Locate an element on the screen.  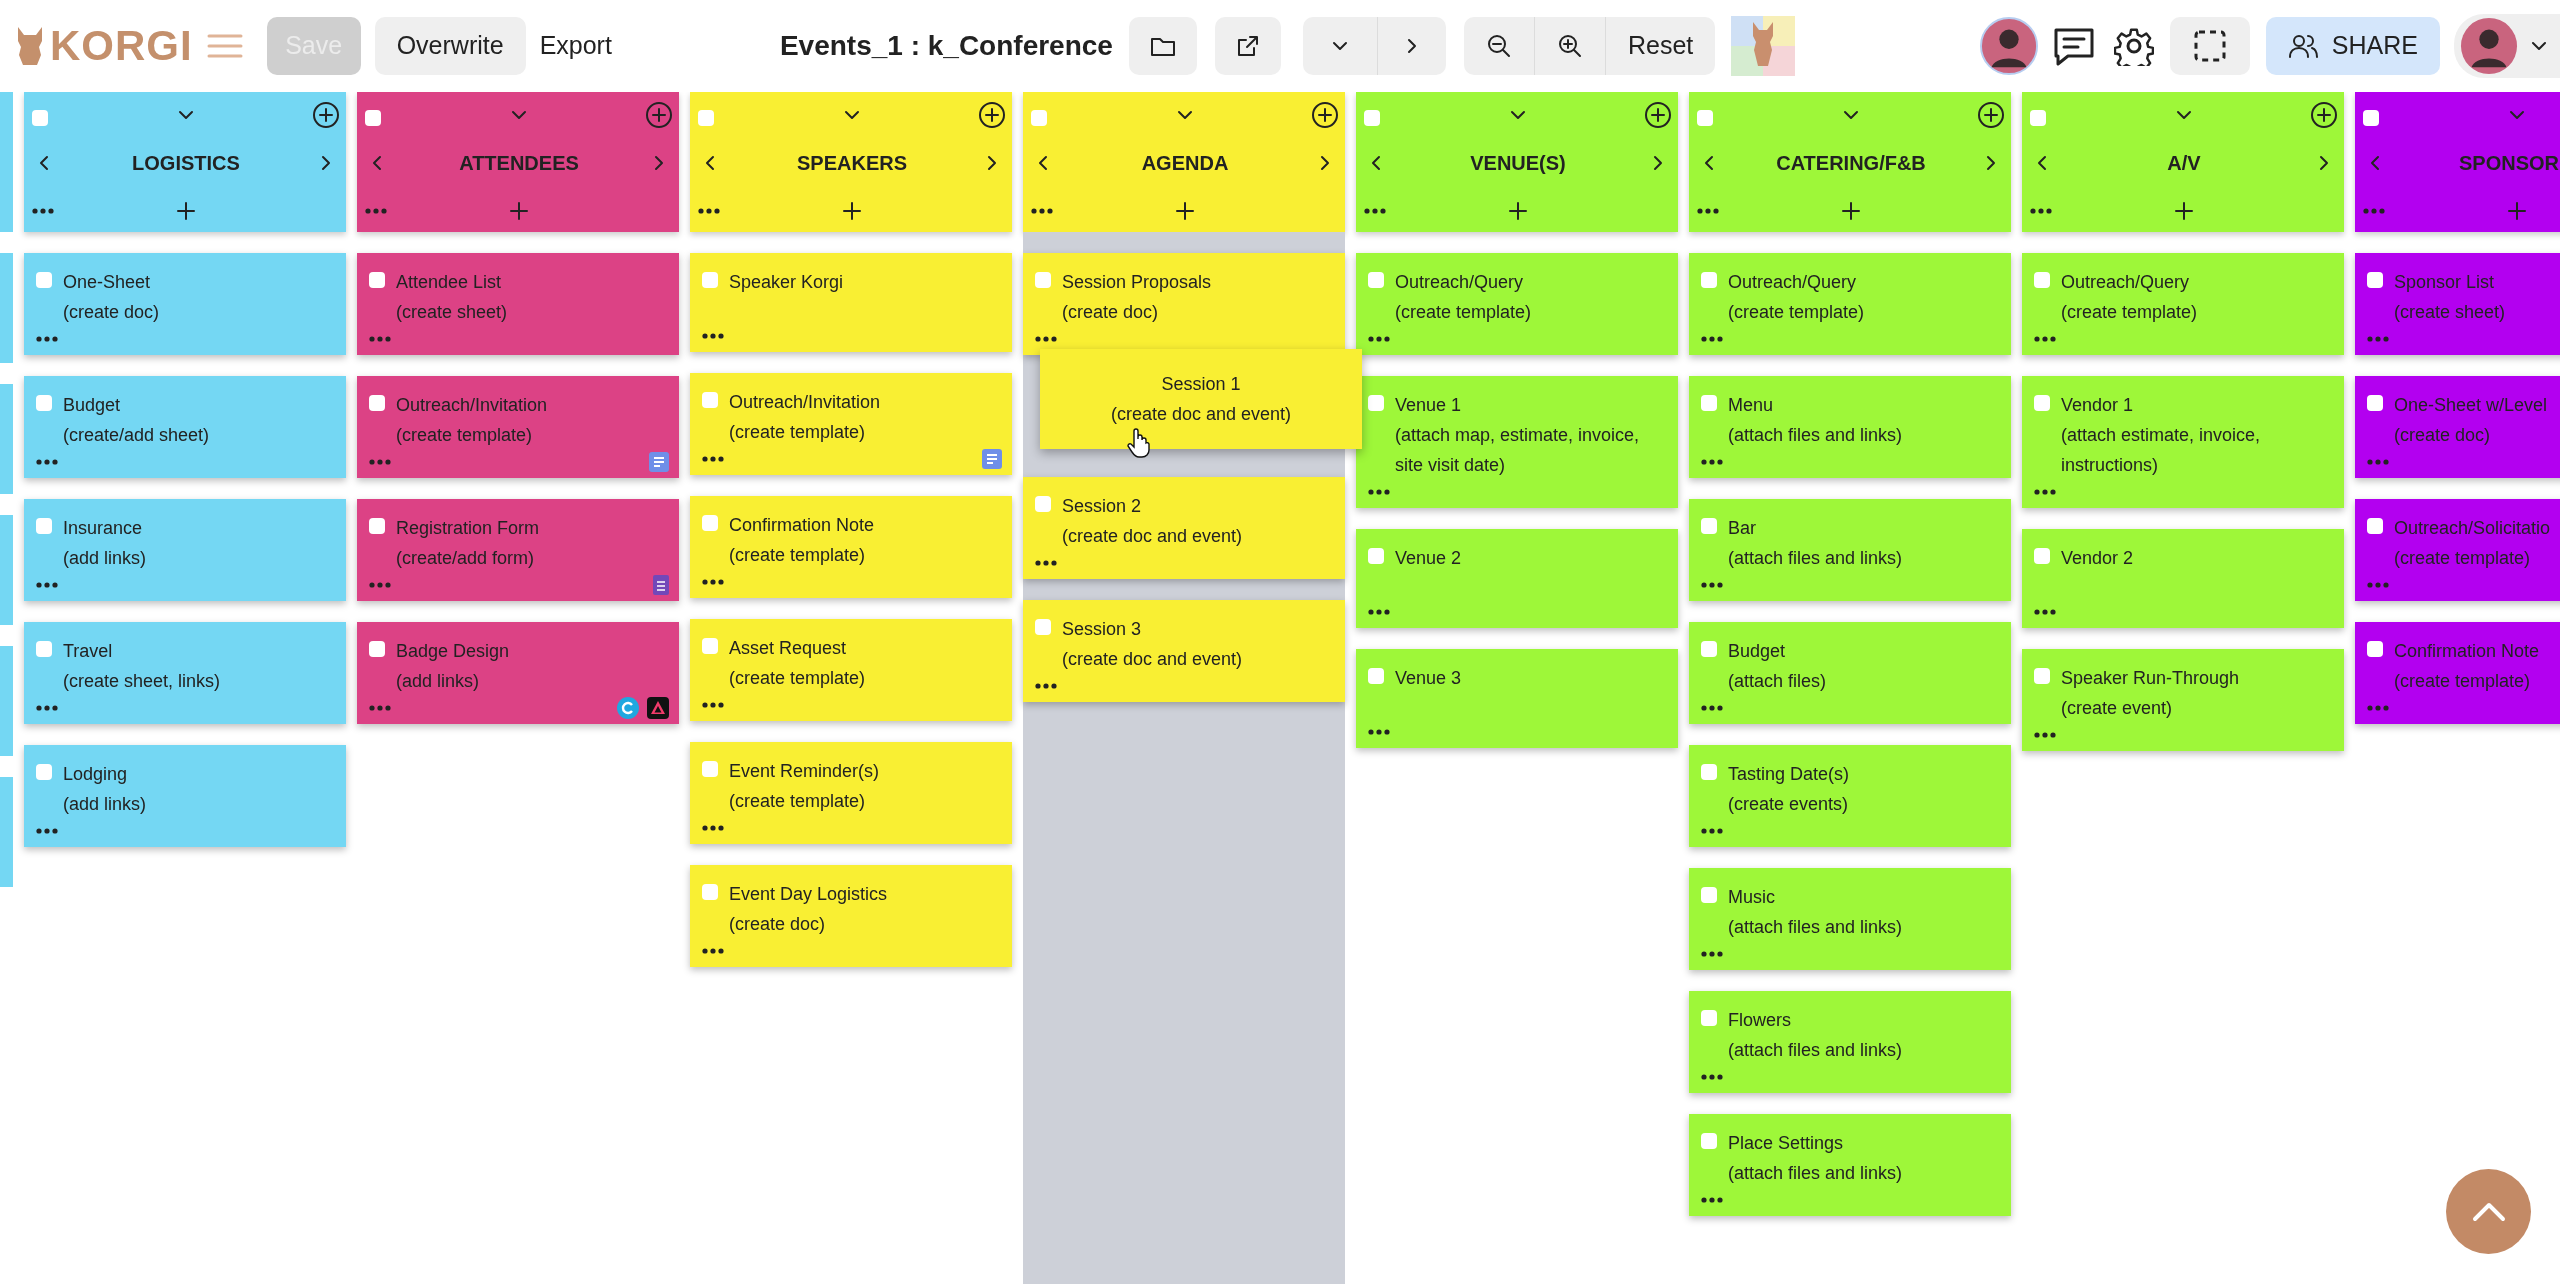
task-card: Venue 1 (attach map, estimate, invoice, site visit date) is located at coordinates (1517, 442).